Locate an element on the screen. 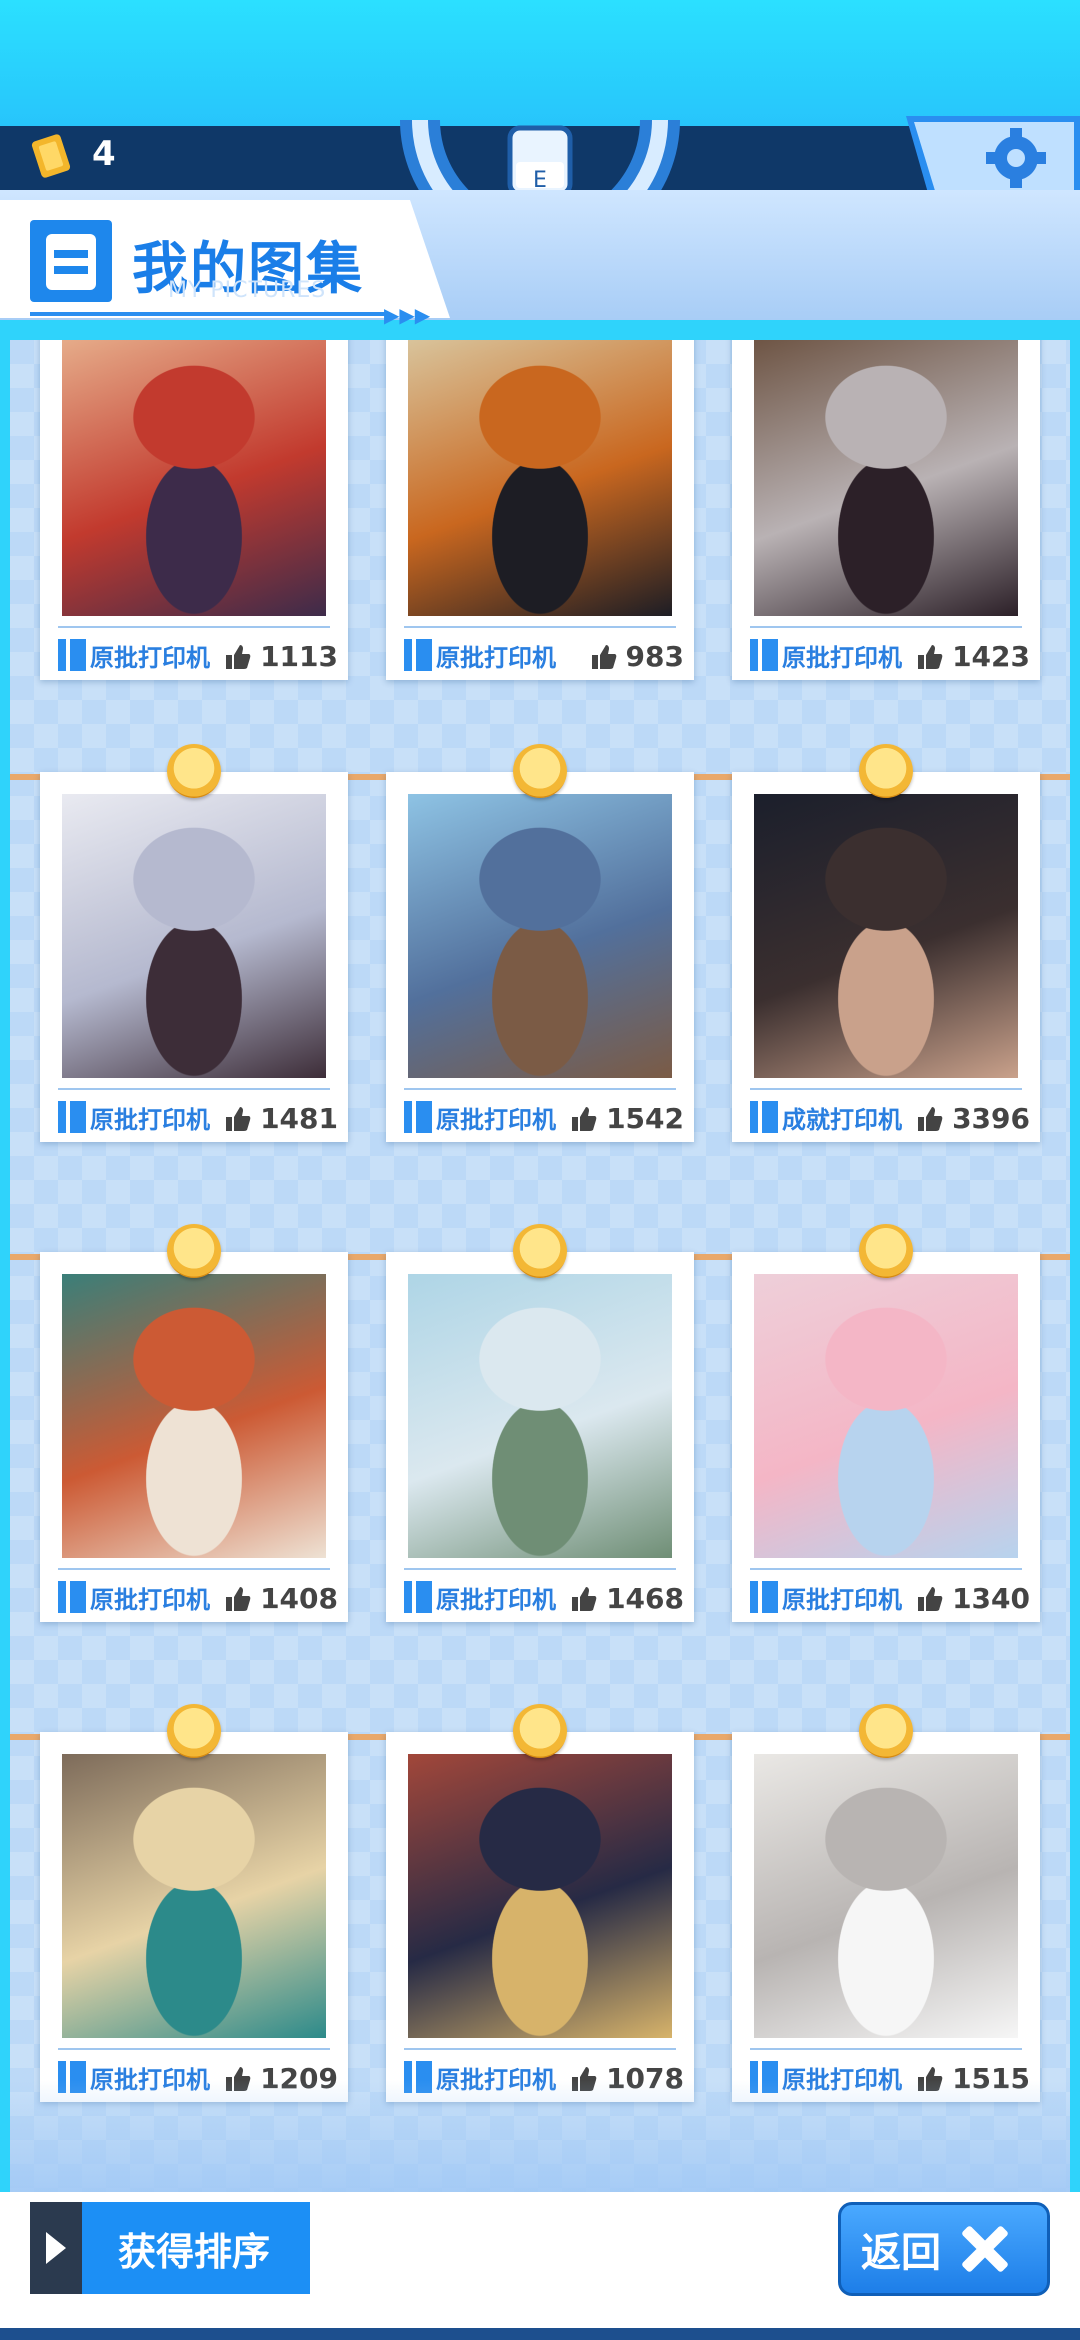  play-icon is located at coordinates (56, 2248).